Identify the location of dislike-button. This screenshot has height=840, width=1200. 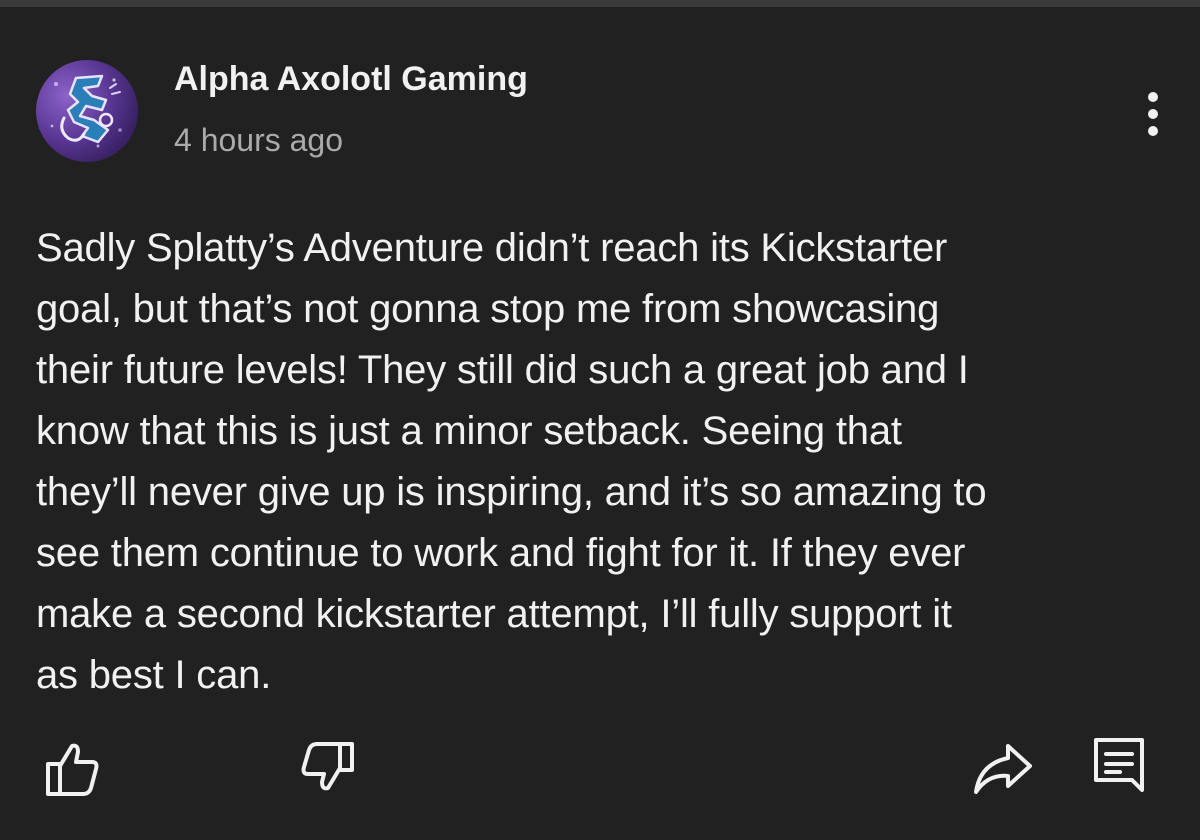
(326, 768).